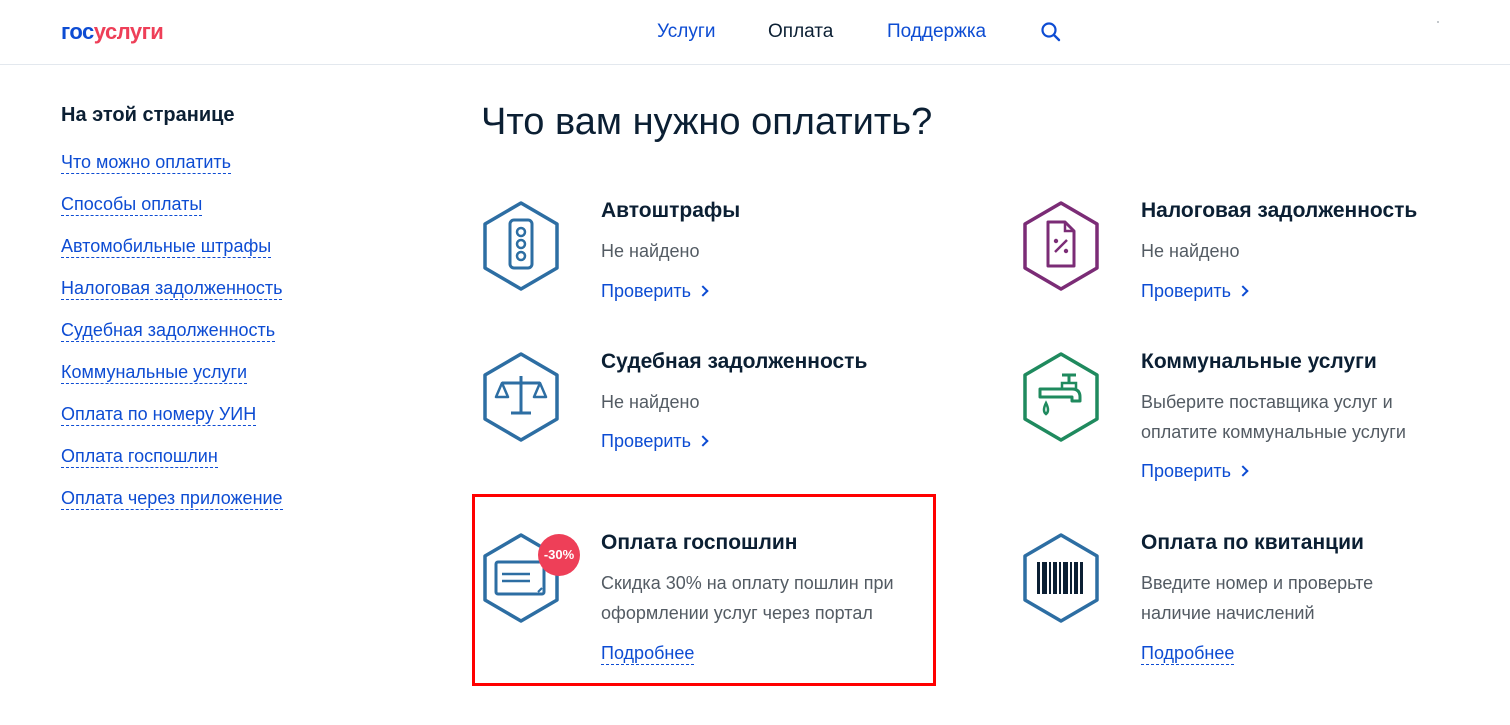 The image size is (1510, 725). What do you see at coordinates (1228, 613) in the screenshot?
I see `card-desc-receipt-line2: наличие начислений` at bounding box center [1228, 613].